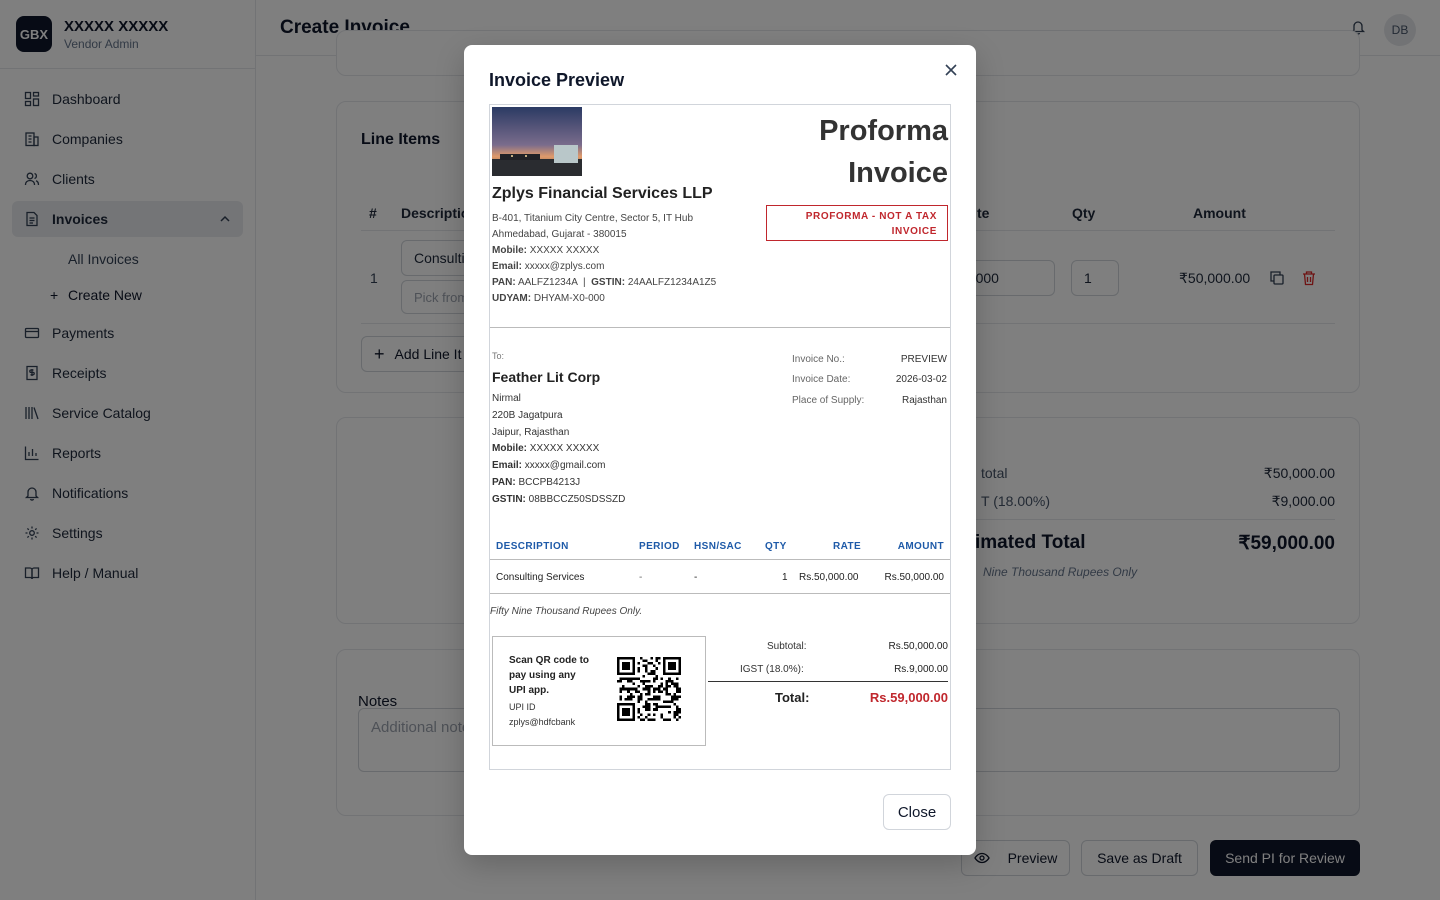  I want to click on place-of-supply-label: Place of Supply:, so click(828, 400).